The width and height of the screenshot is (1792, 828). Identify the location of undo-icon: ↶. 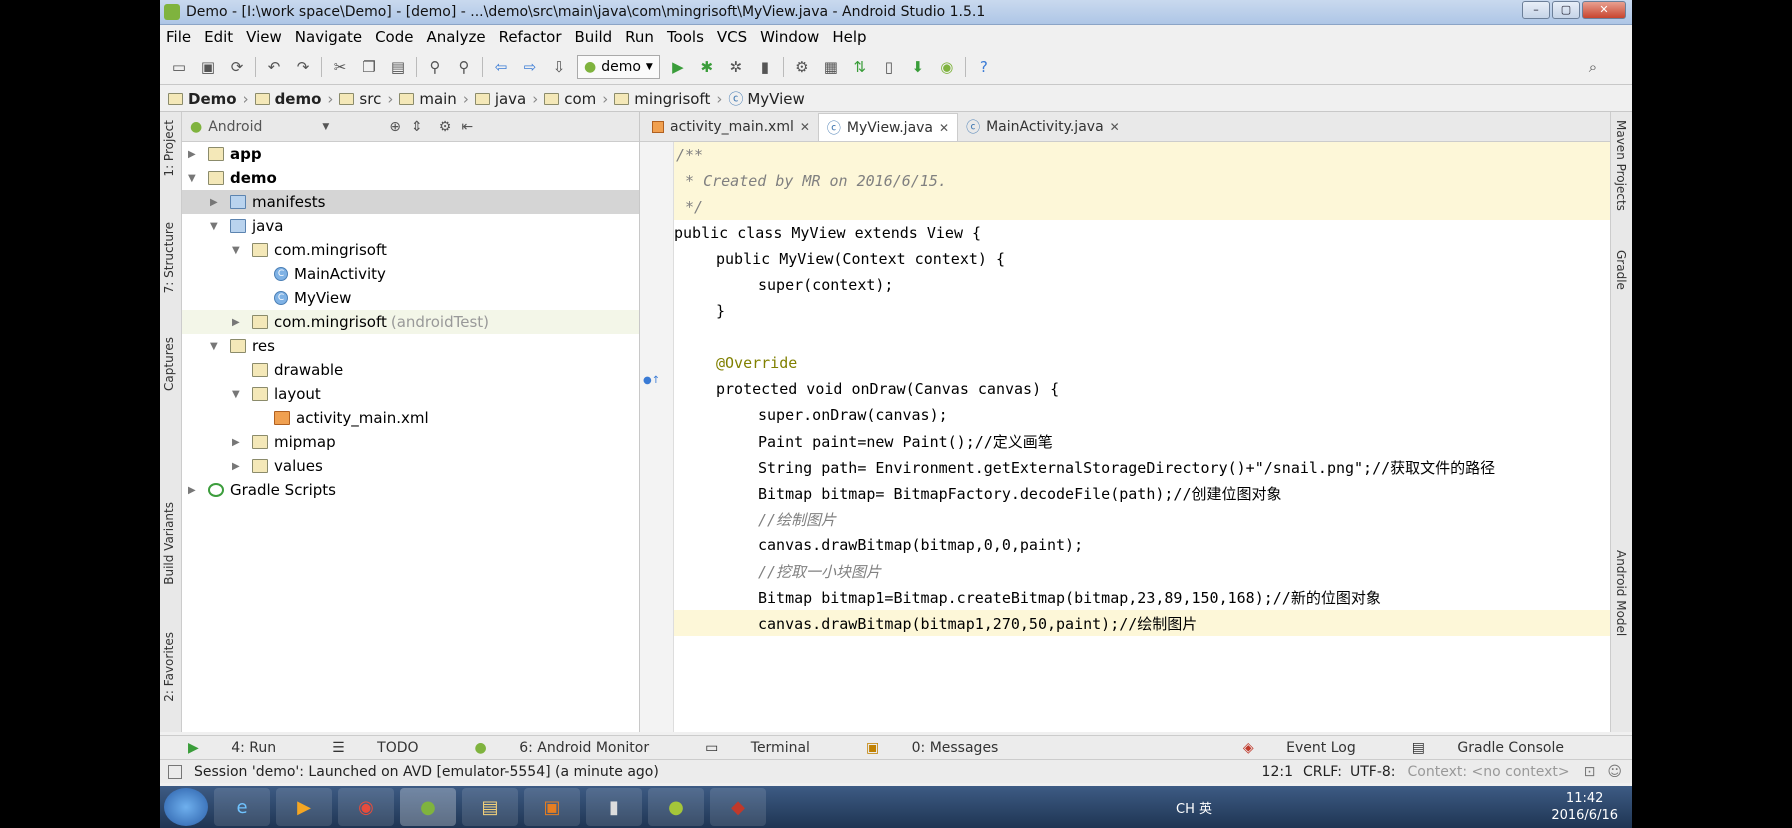
(274, 67).